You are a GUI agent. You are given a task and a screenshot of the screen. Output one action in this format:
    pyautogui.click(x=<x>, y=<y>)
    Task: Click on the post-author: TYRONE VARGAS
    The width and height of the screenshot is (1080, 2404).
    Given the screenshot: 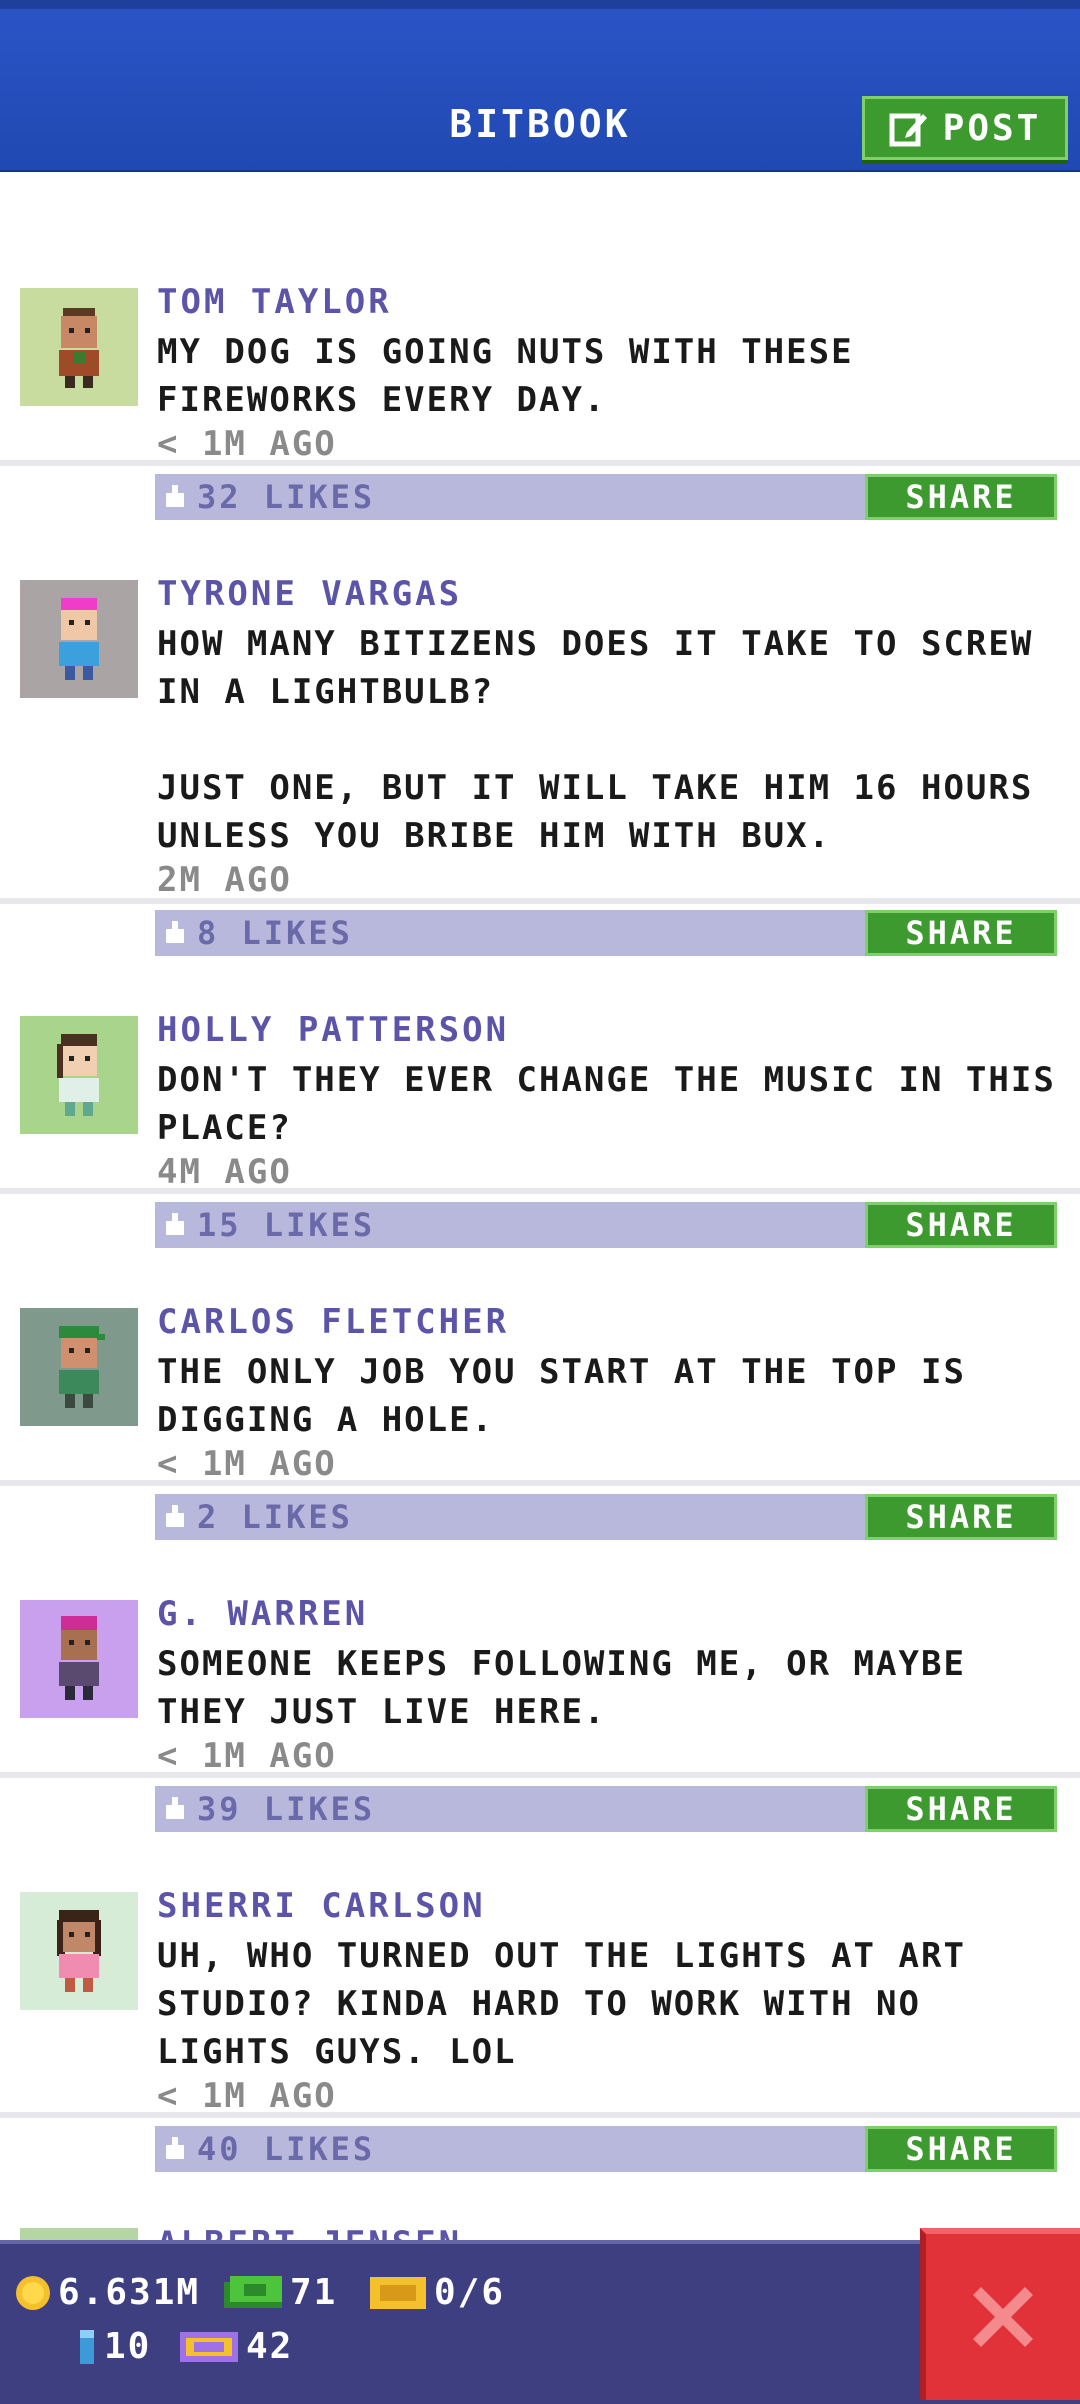 What is the action you would take?
    pyautogui.click(x=309, y=594)
    